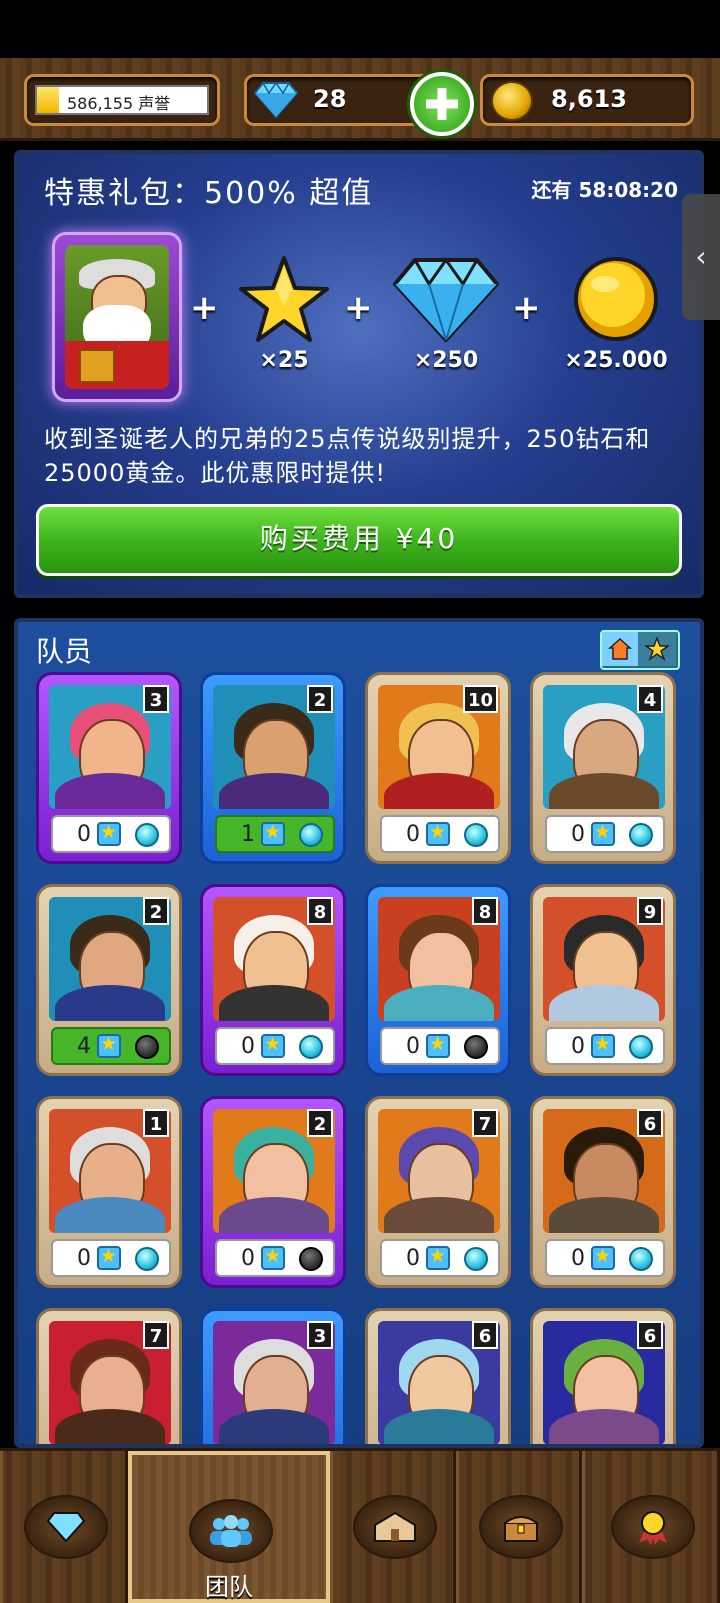 The image size is (720, 1603). What do you see at coordinates (156, 1123) in the screenshot?
I see `member-level: 1` at bounding box center [156, 1123].